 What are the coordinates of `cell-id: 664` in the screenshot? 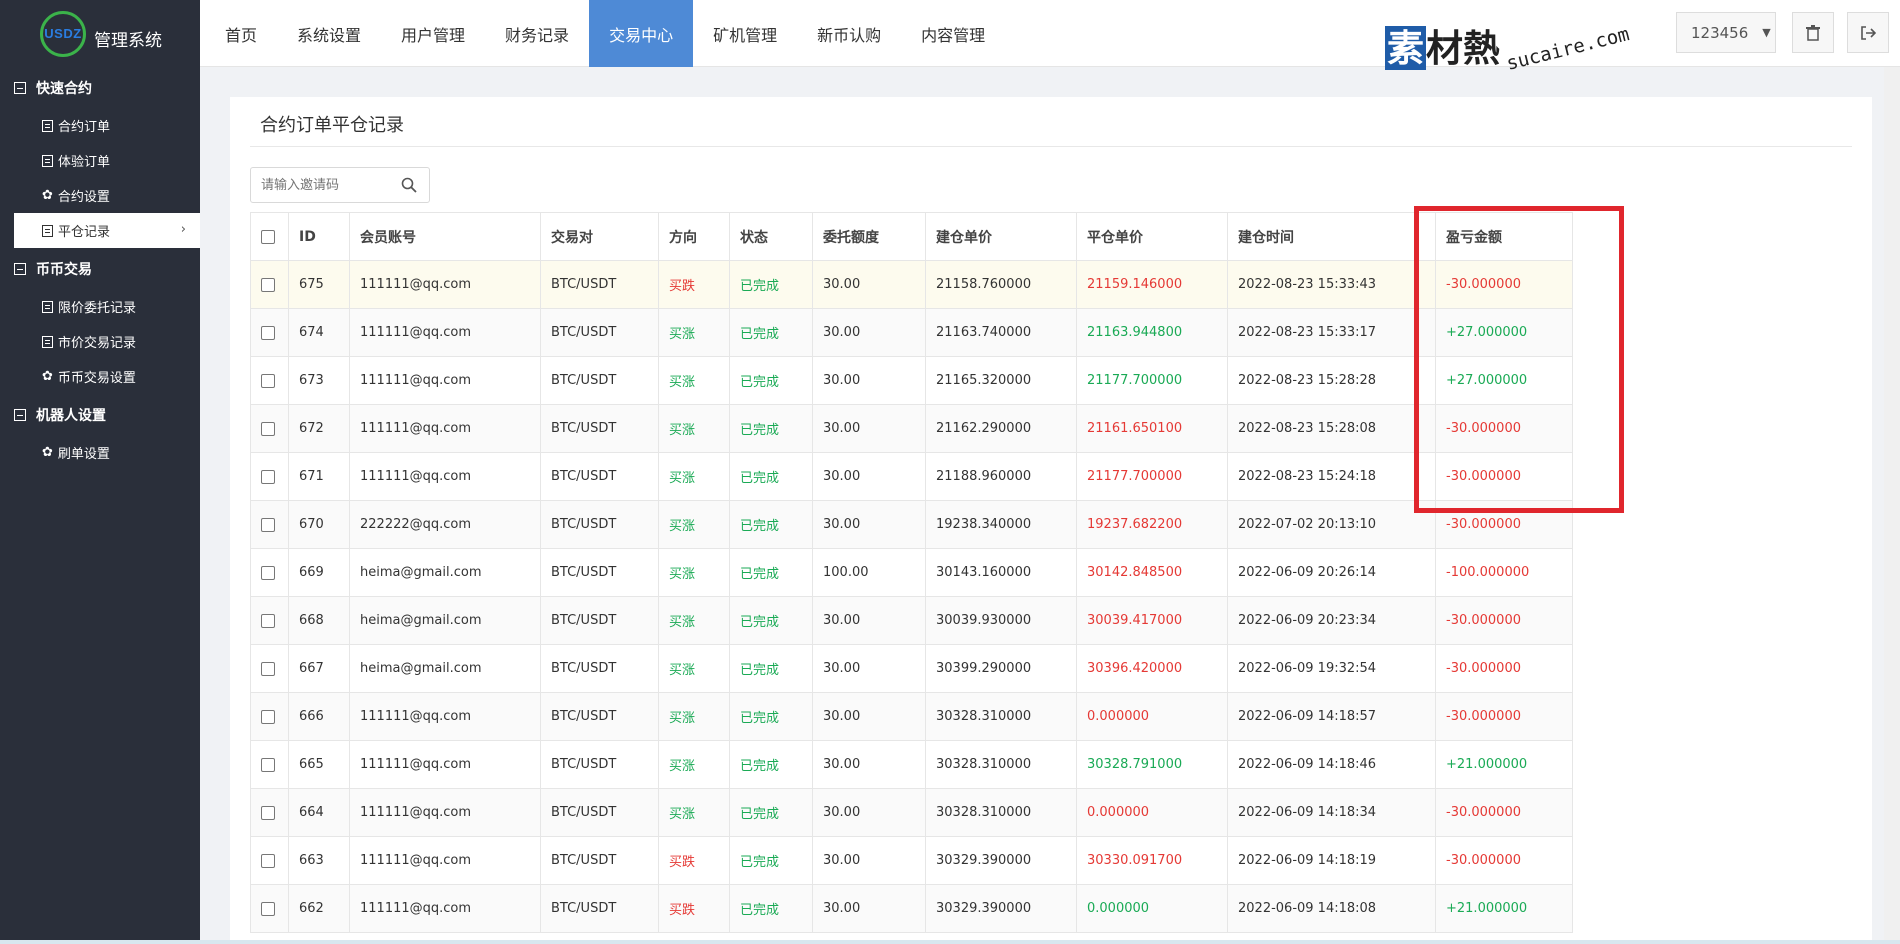 It's located at (319, 812).